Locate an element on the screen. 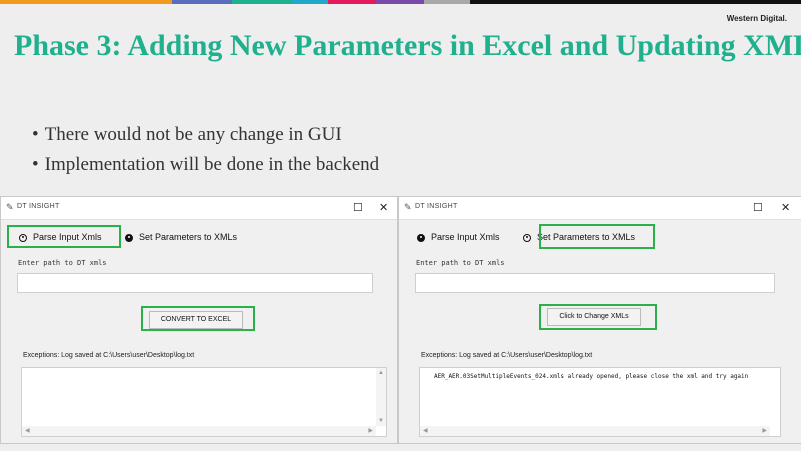  radio-label: Set Parameters to XMLs is located at coordinates (188, 237).